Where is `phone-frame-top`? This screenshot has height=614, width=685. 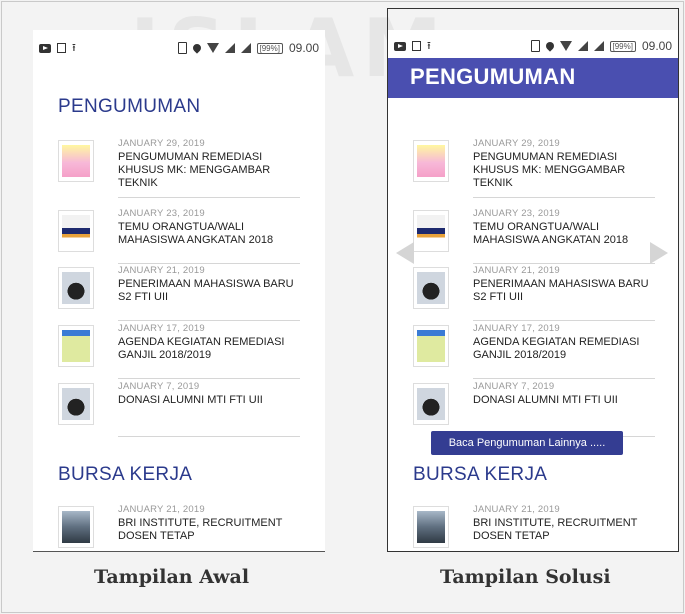
phone-frame-top is located at coordinates (533, 19).